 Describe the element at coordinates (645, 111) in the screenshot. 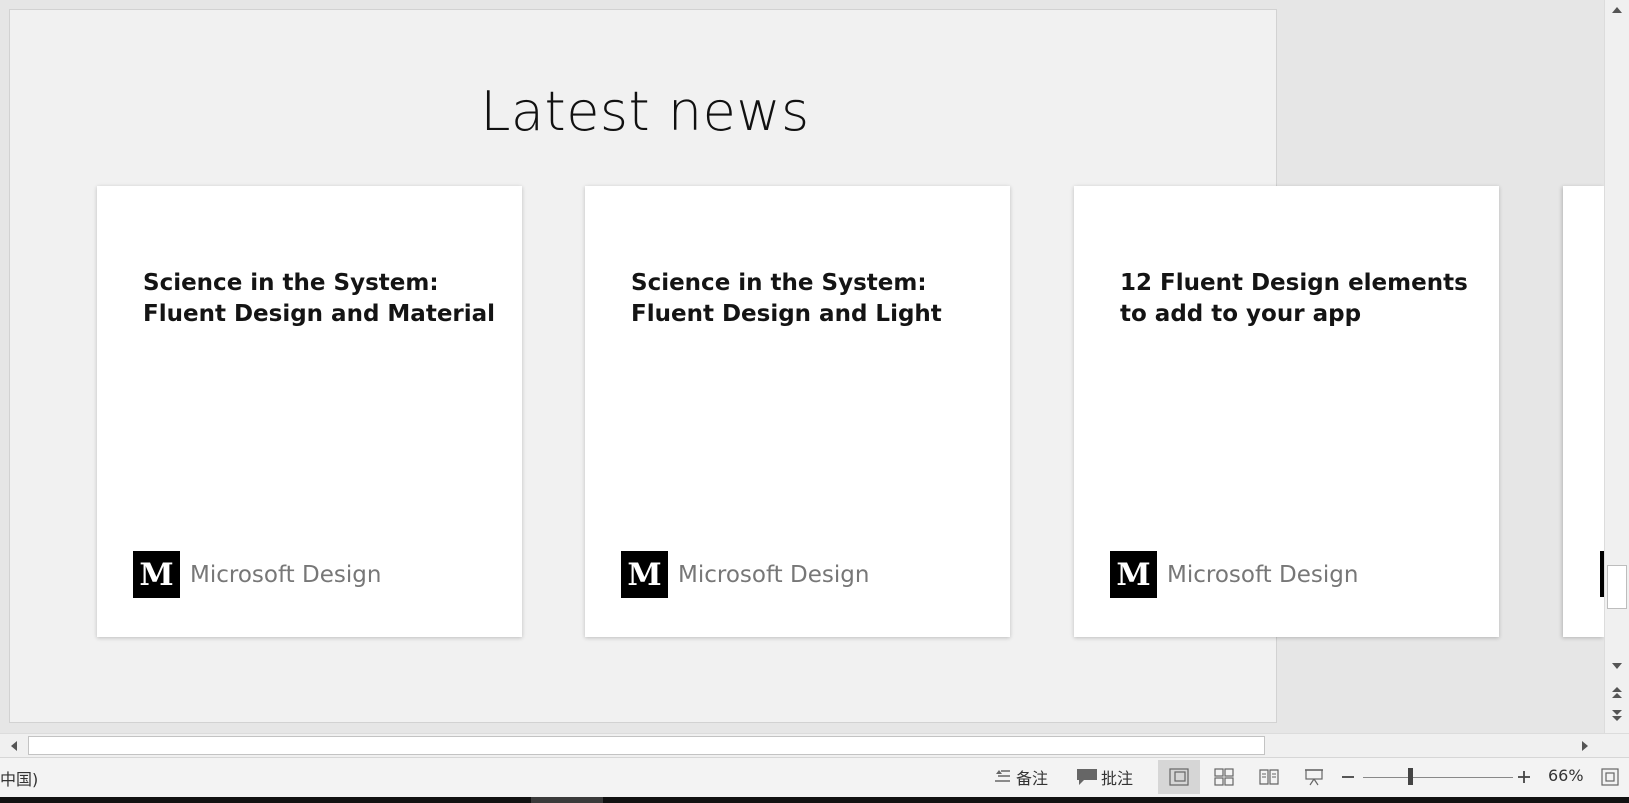

I see `slide-title: Latest news` at that location.